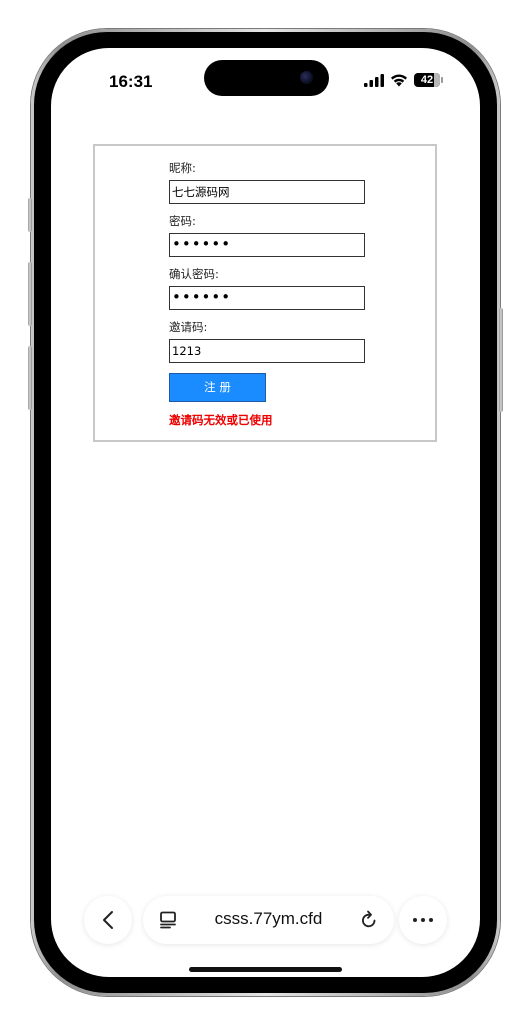 This screenshot has width=531, height=1024. What do you see at coordinates (265, 969) in the screenshot?
I see `home-indicator` at bounding box center [265, 969].